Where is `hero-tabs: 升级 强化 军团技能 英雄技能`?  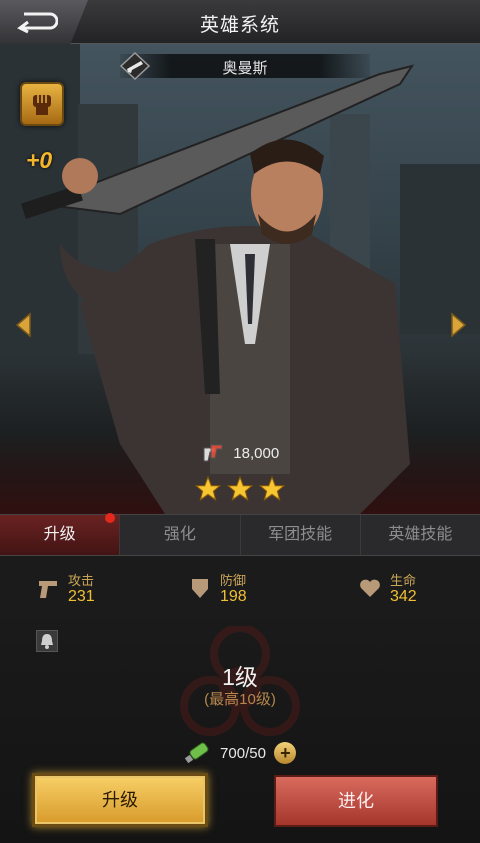
hero-tabs: 升级 强化 军团技能 英雄技能 is located at coordinates (240, 534).